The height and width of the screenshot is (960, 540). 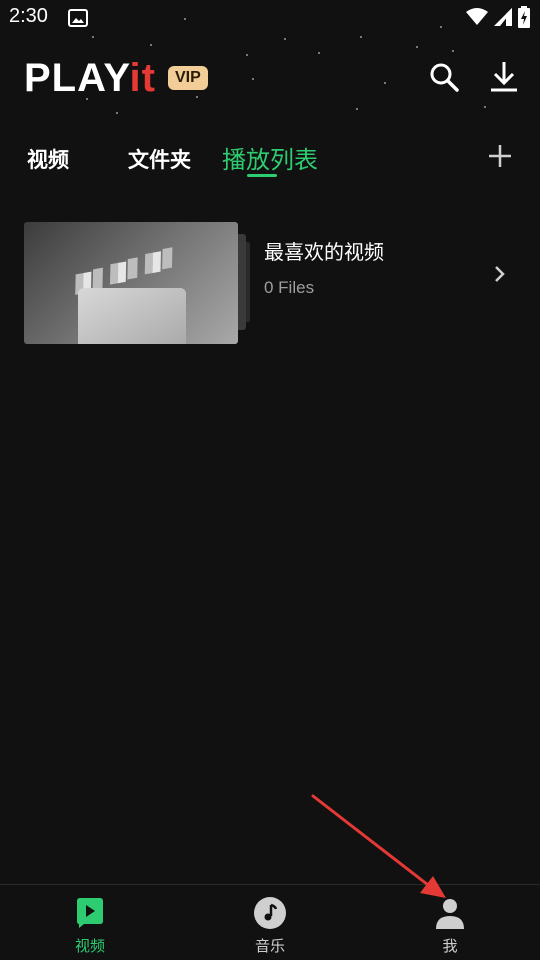 I want to click on chevron-right-icon, so click(x=500, y=274).